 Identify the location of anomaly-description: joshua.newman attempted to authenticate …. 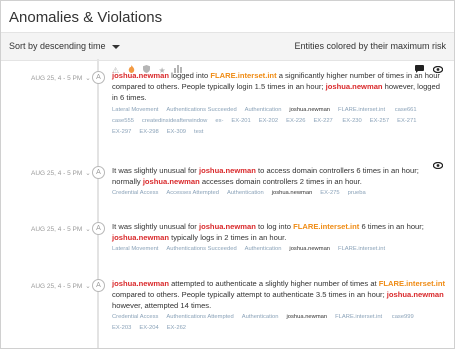
(279, 294).